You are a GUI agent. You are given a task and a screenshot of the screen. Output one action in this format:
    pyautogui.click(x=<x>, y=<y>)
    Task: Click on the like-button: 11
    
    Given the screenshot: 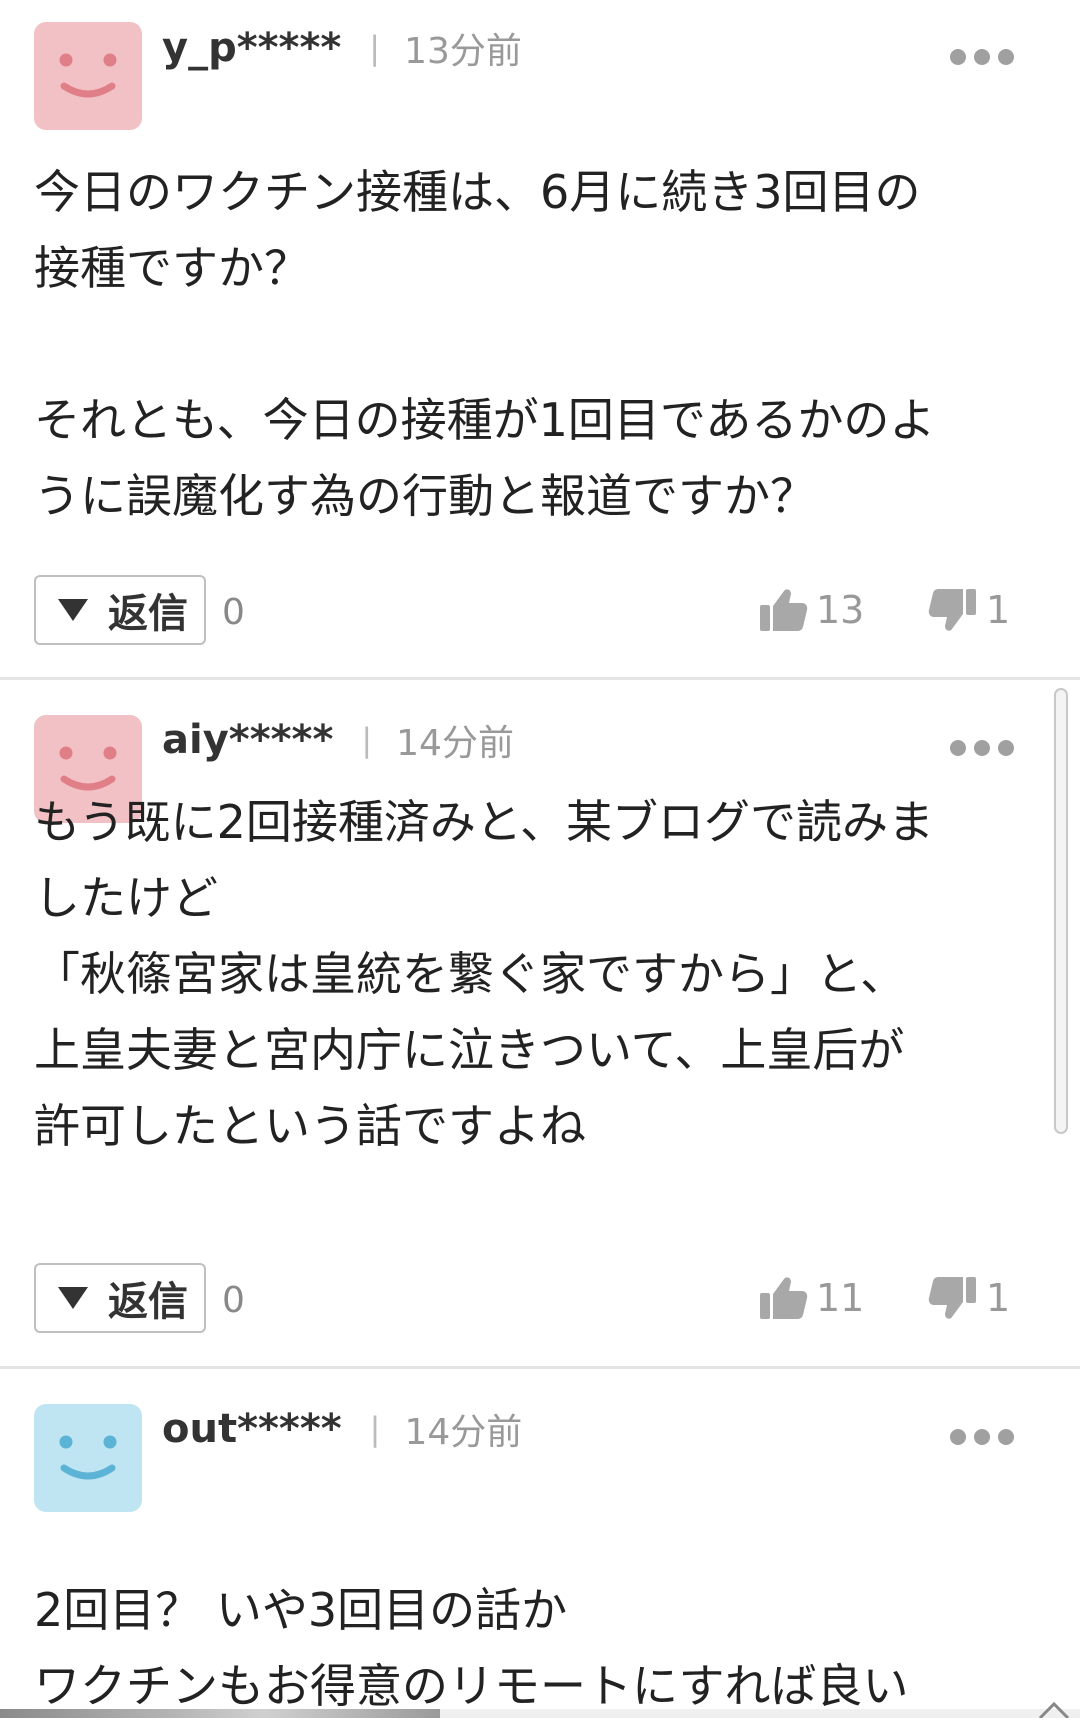 What is the action you would take?
    pyautogui.click(x=811, y=1298)
    